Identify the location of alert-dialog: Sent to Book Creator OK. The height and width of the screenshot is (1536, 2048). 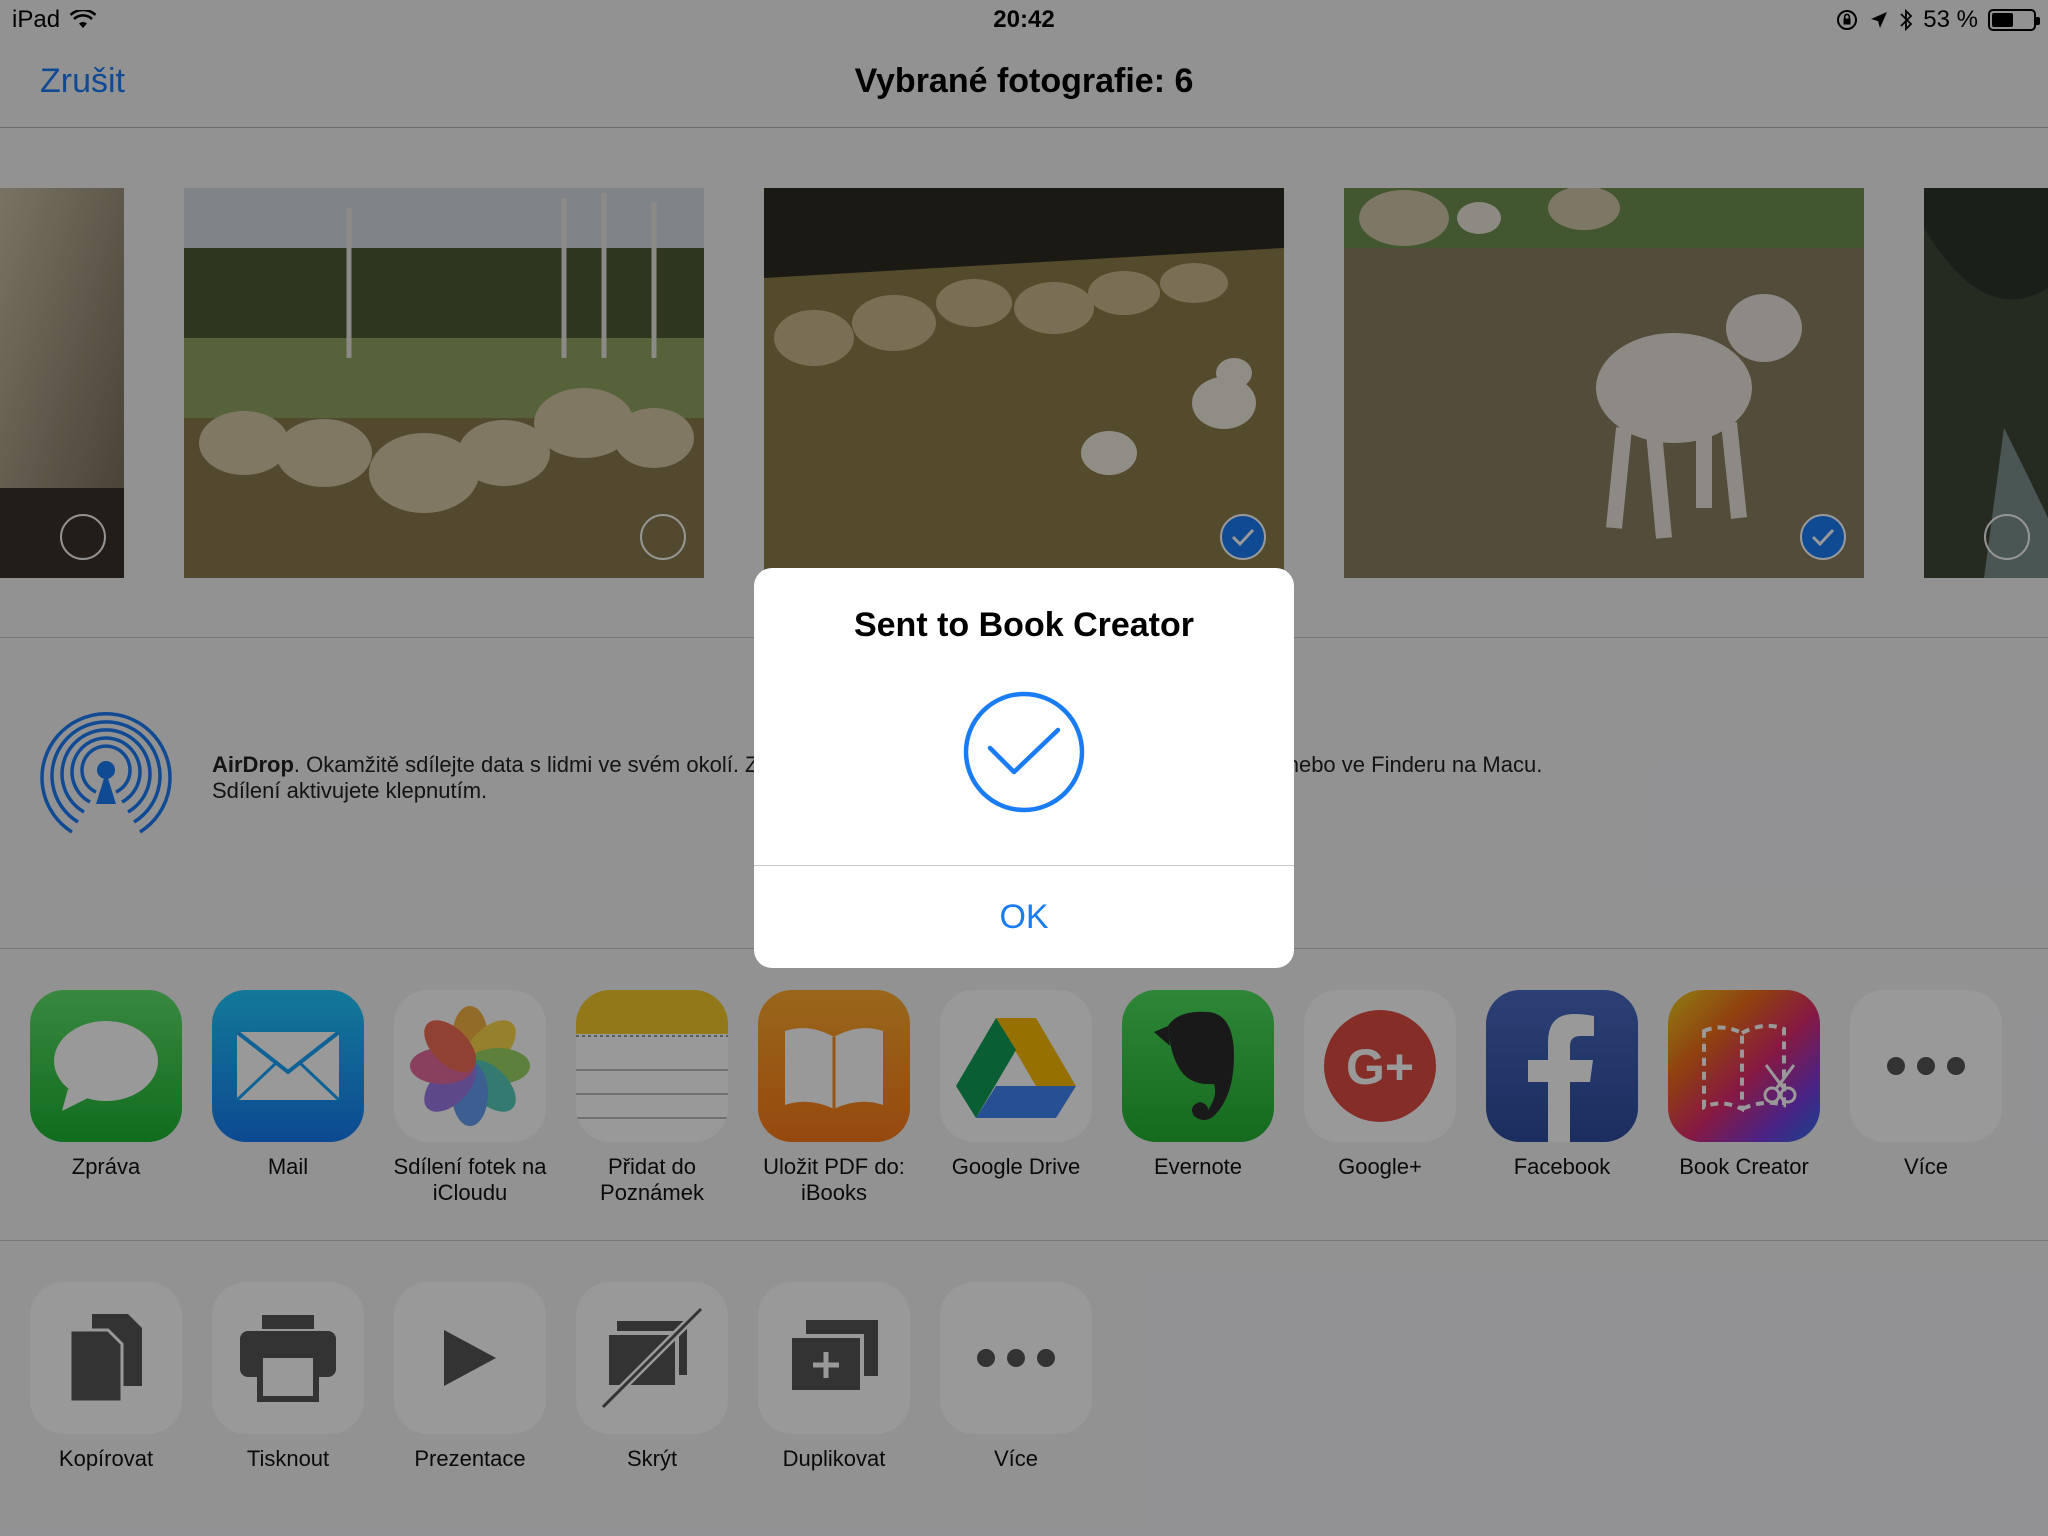
(1024, 768).